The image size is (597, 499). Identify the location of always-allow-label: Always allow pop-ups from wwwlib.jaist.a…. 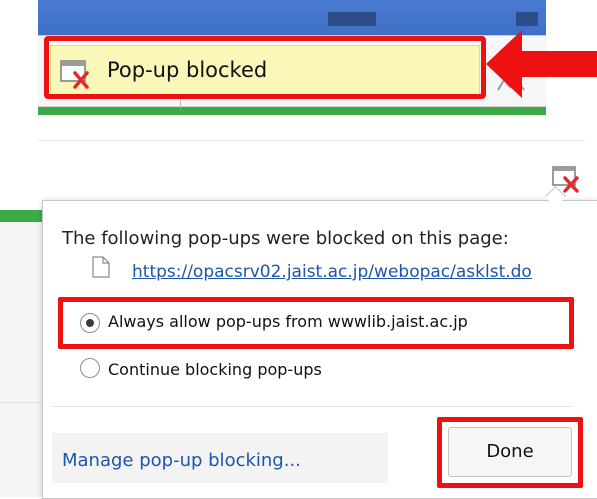
(288, 321).